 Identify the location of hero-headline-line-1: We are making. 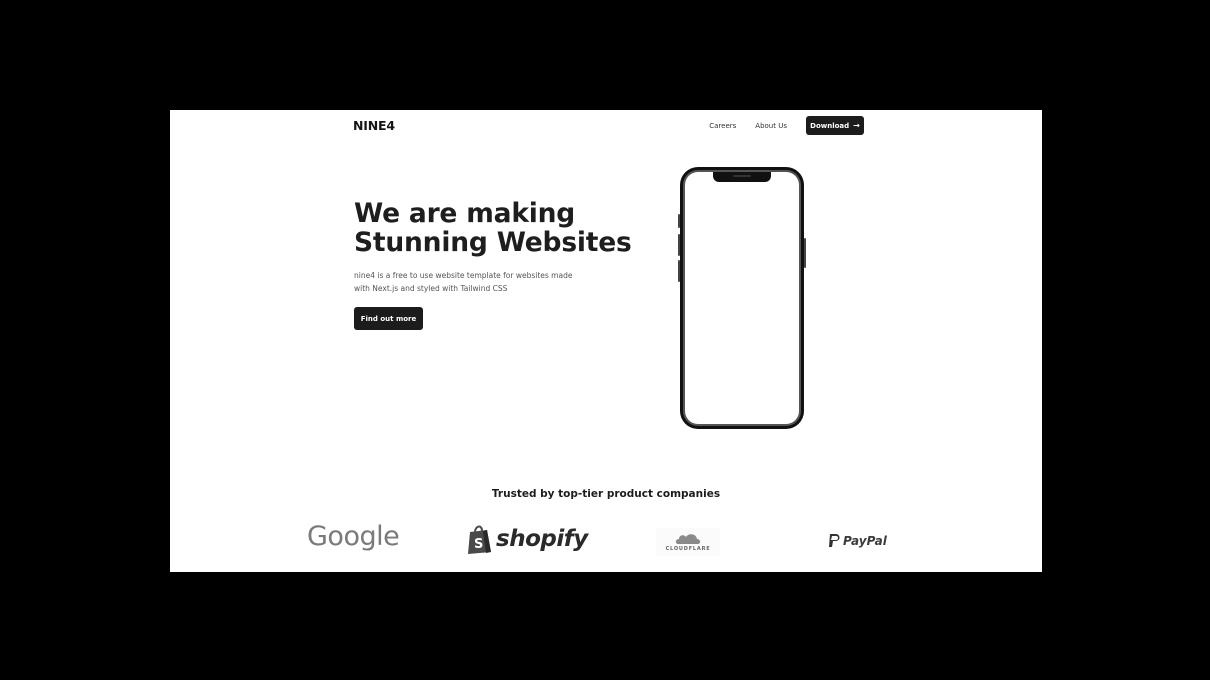
(465, 213).